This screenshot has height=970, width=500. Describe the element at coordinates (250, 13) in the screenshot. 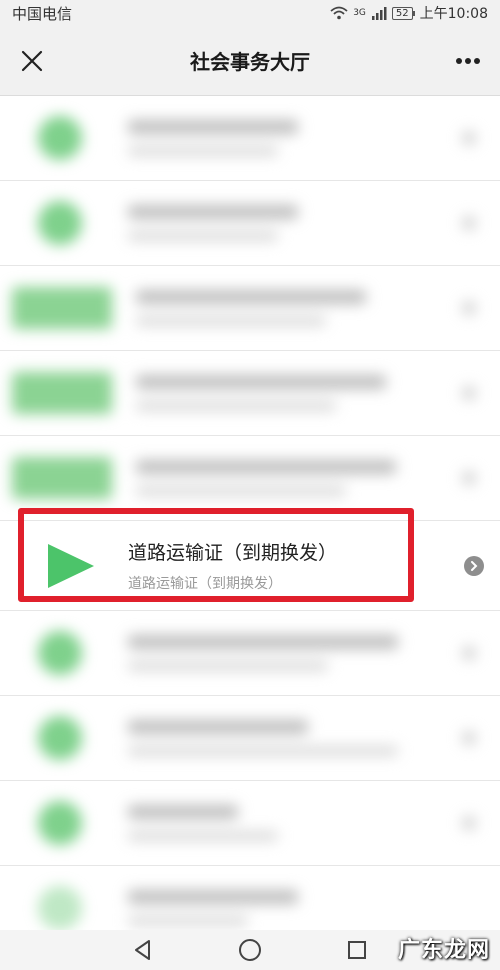

I see `status-bar: 中国电信 3G 52 上午10:08` at that location.